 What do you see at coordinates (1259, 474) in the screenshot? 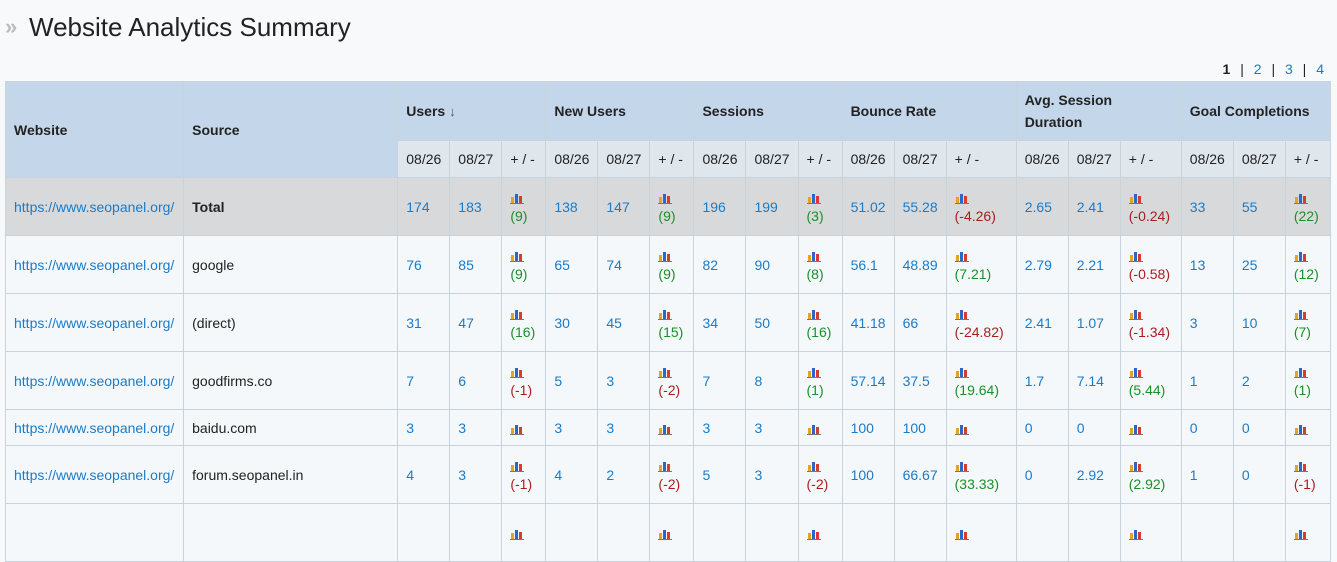
I see `goal-completions-08-27-value: 0` at bounding box center [1259, 474].